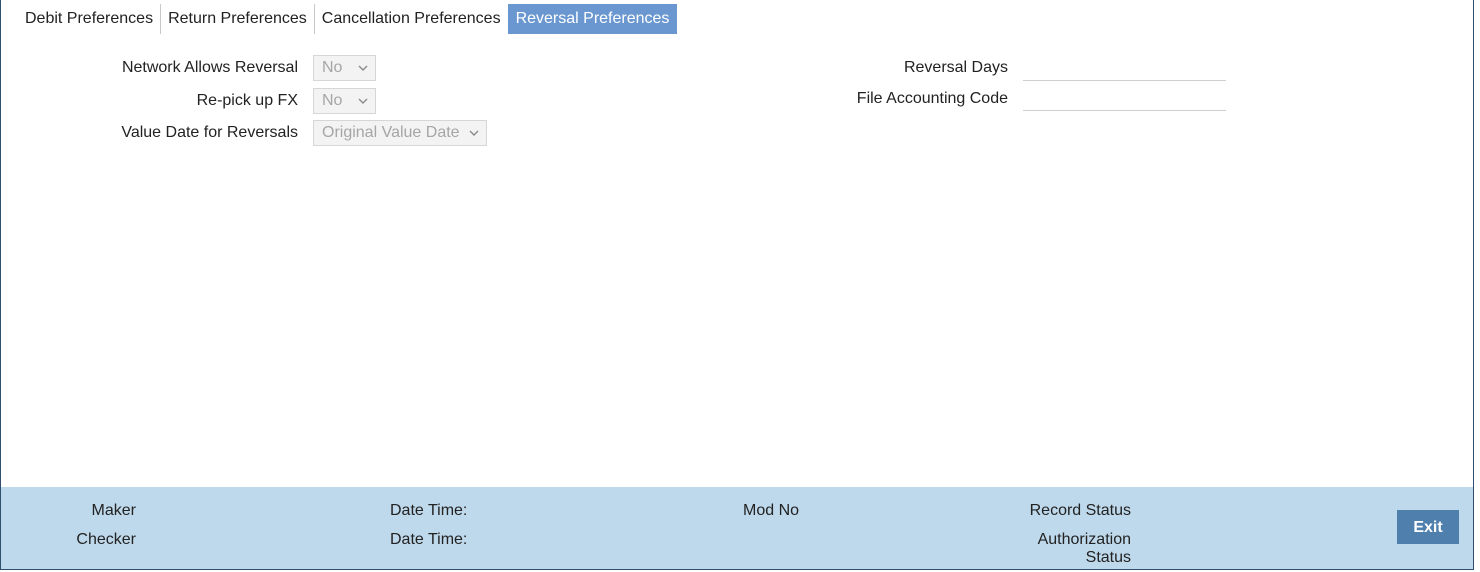  What do you see at coordinates (209, 67) in the screenshot?
I see `network-allows-reversal-label: Network Allows Reversal` at bounding box center [209, 67].